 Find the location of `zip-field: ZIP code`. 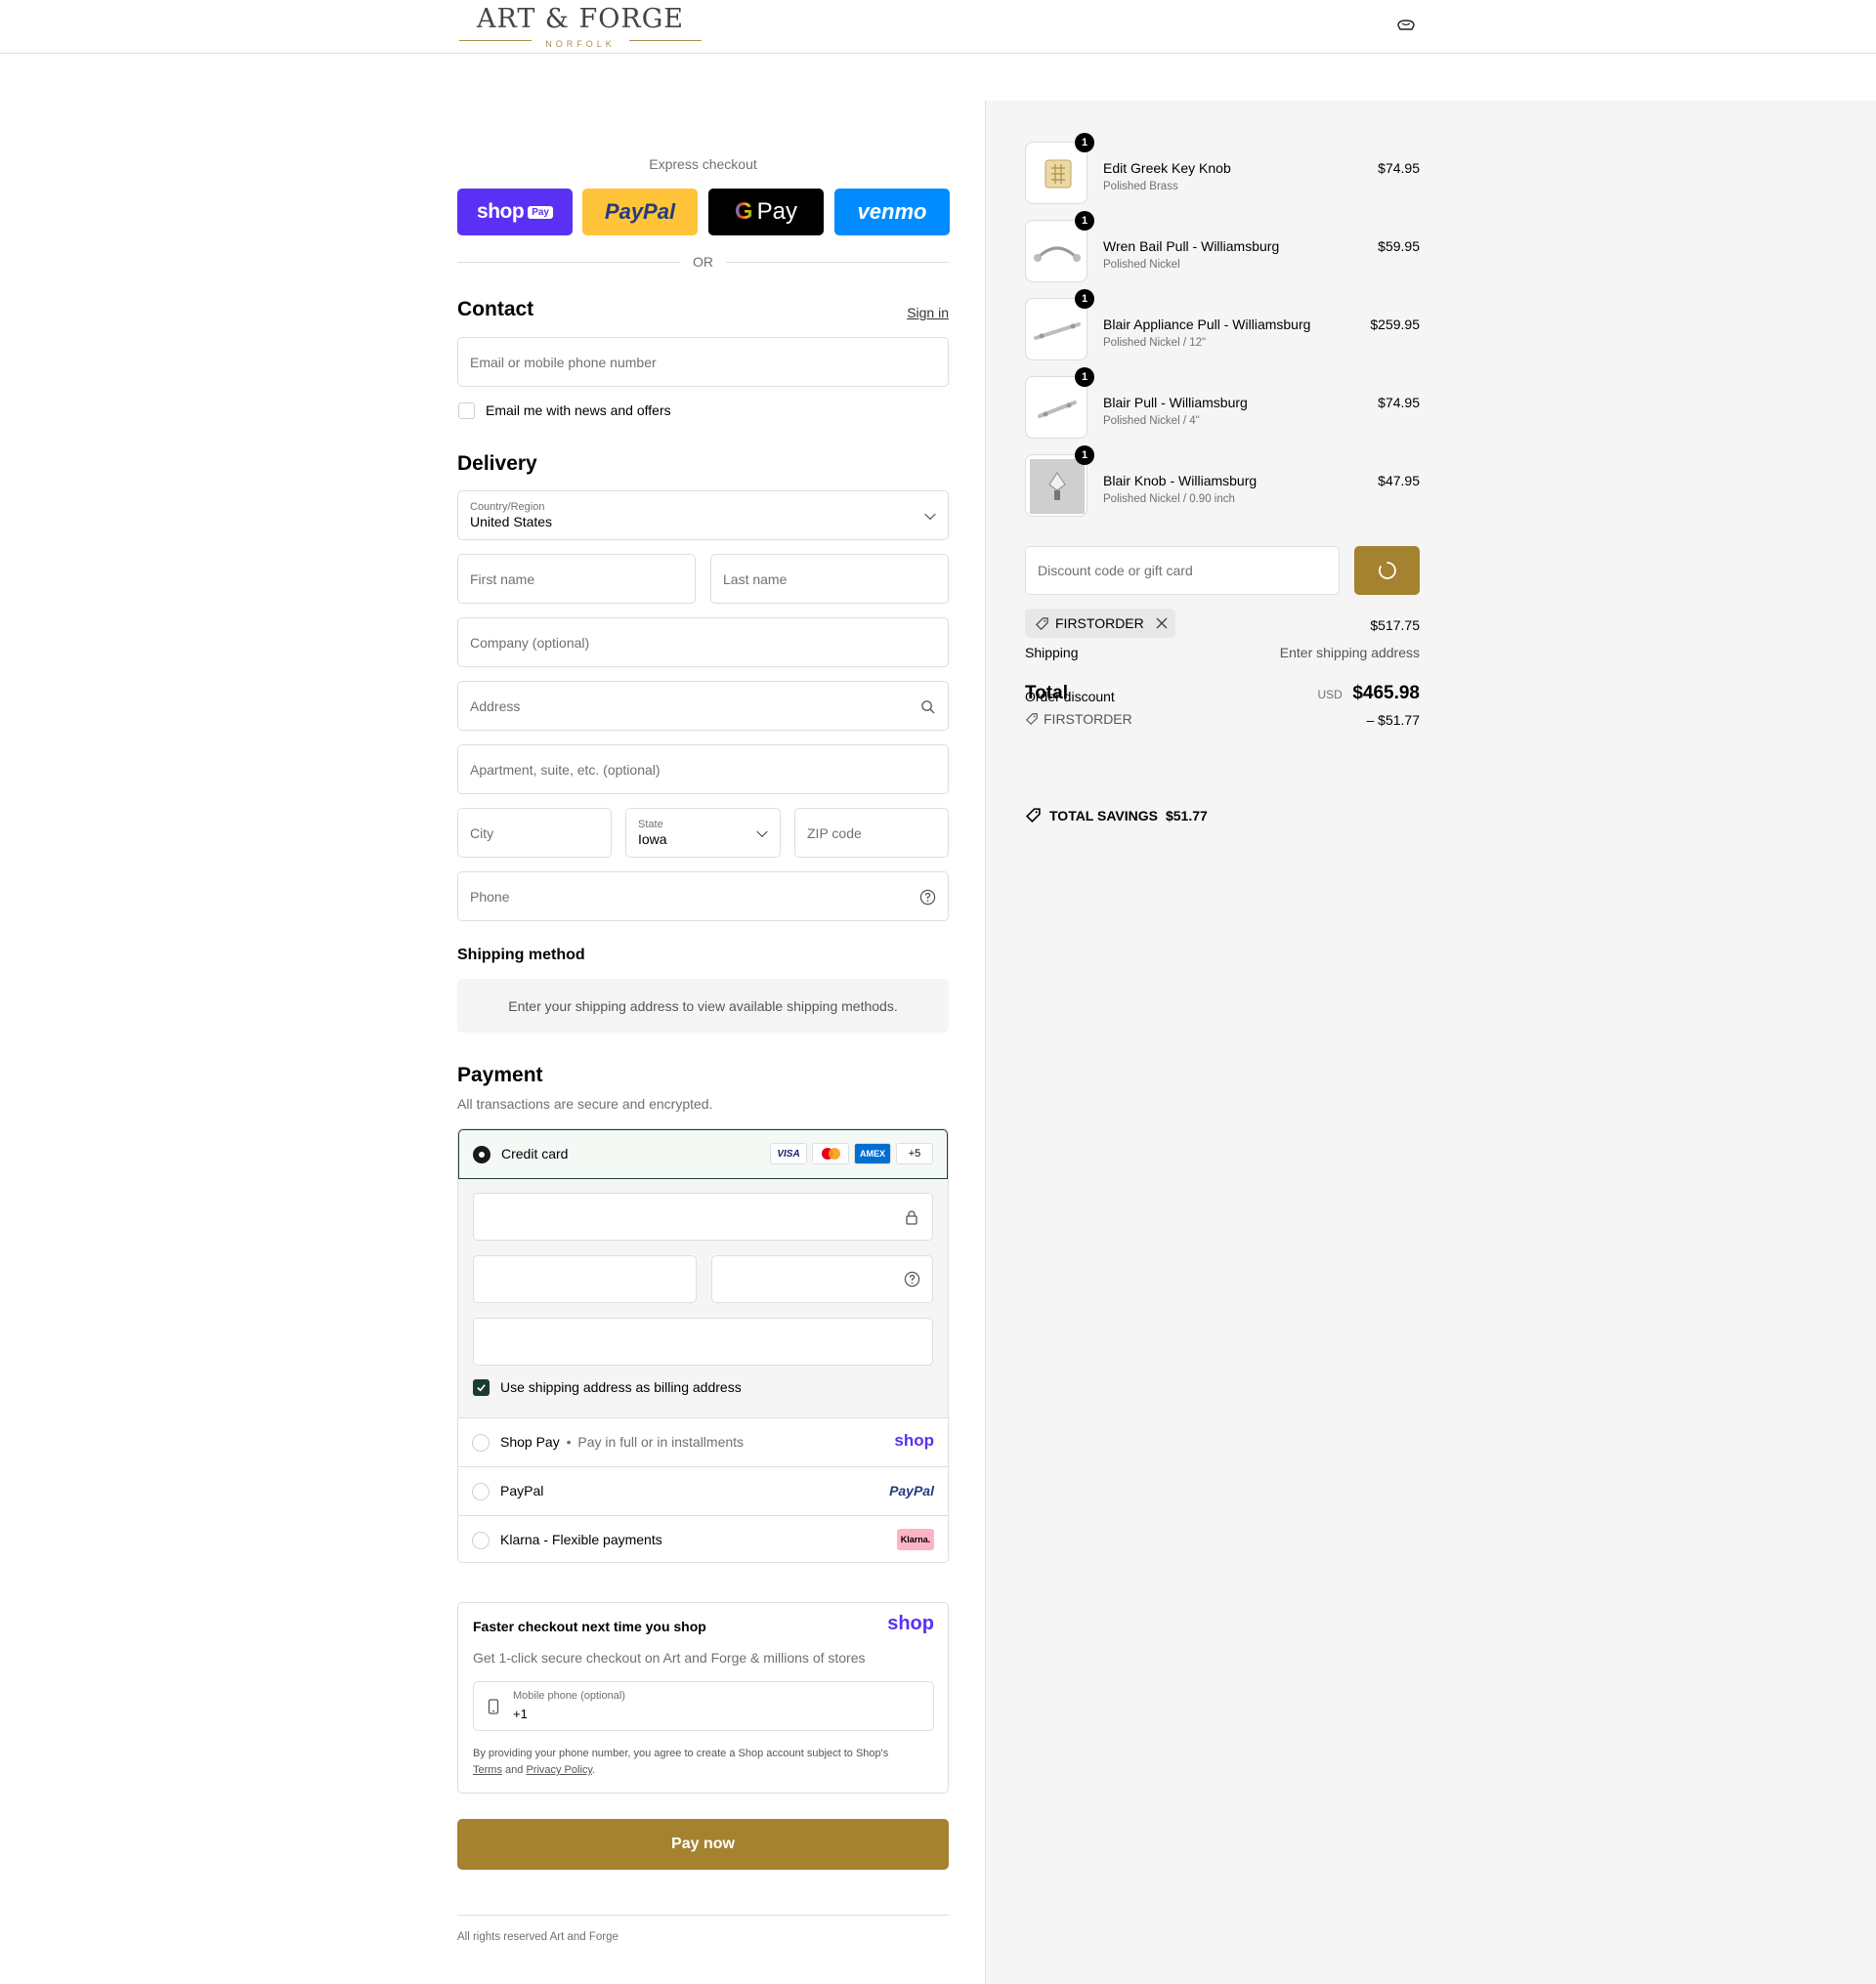

zip-field: ZIP code is located at coordinates (871, 833).